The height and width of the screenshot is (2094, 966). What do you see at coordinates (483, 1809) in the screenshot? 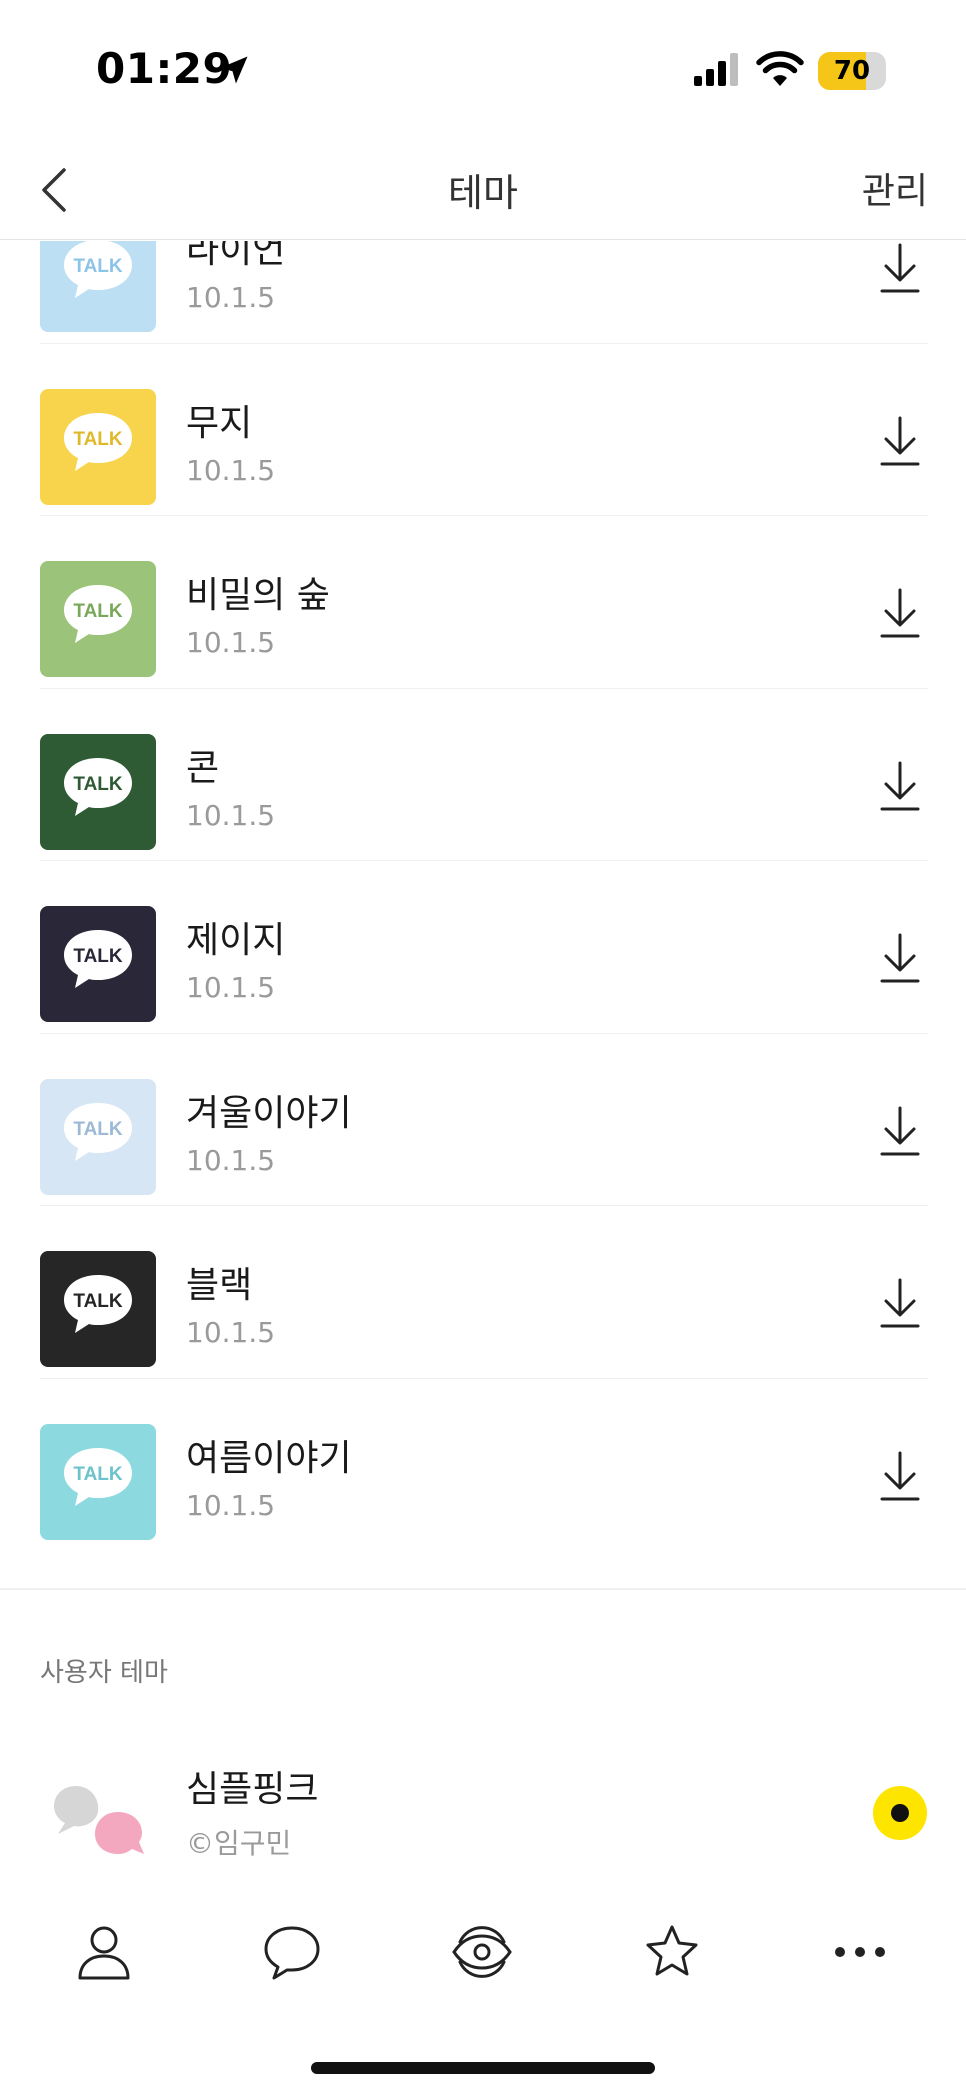
I see `user-theme-row: 심플핑크 ©임구민` at bounding box center [483, 1809].